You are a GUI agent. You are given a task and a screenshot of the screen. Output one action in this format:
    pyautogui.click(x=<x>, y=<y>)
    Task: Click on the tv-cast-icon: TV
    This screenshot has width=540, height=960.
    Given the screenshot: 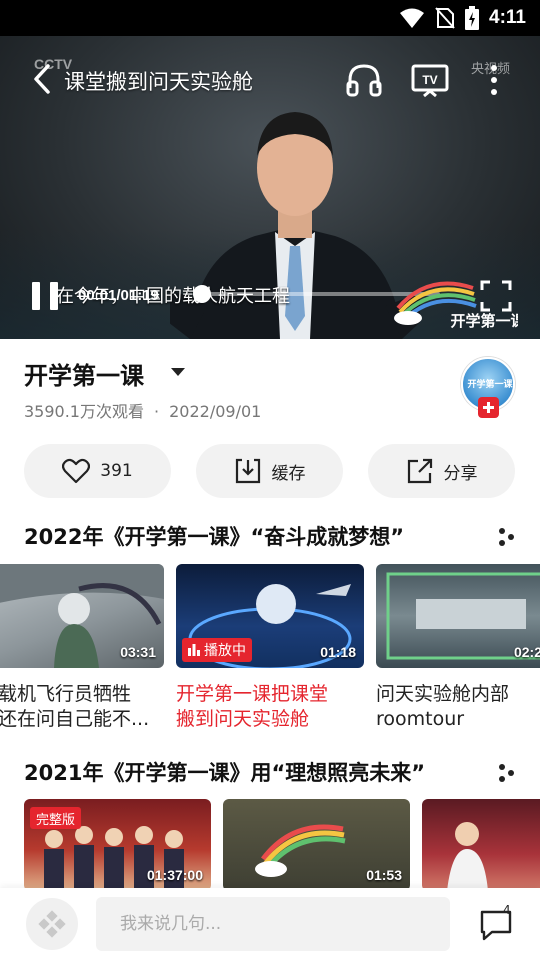 What is the action you would take?
    pyautogui.click(x=430, y=80)
    